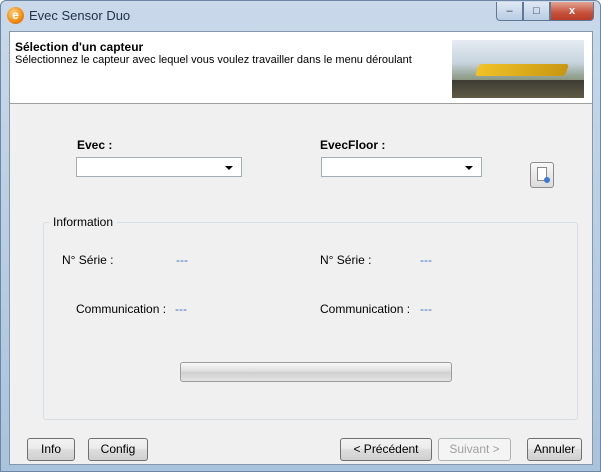 The height and width of the screenshot is (472, 601). I want to click on maximize-button: □, so click(536, 11).